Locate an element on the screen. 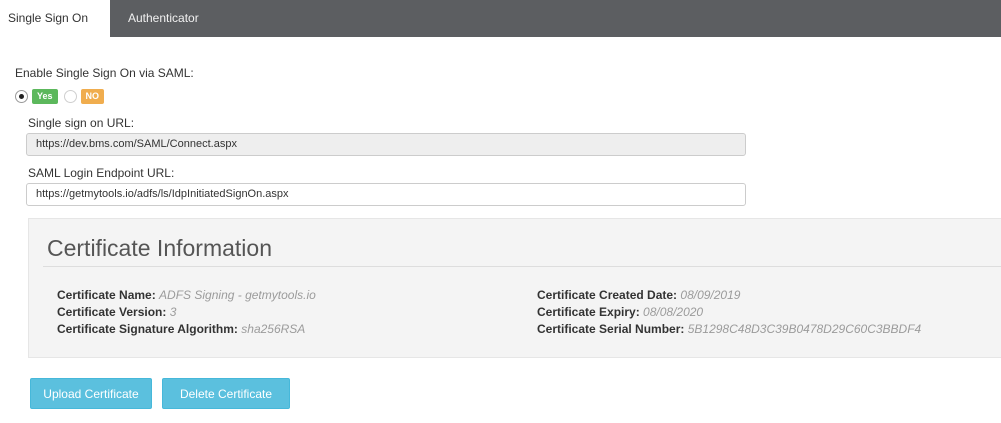 The width and height of the screenshot is (1001, 423). certificate-created: Certificate Created Date: 08/09/2019 is located at coordinates (638, 295).